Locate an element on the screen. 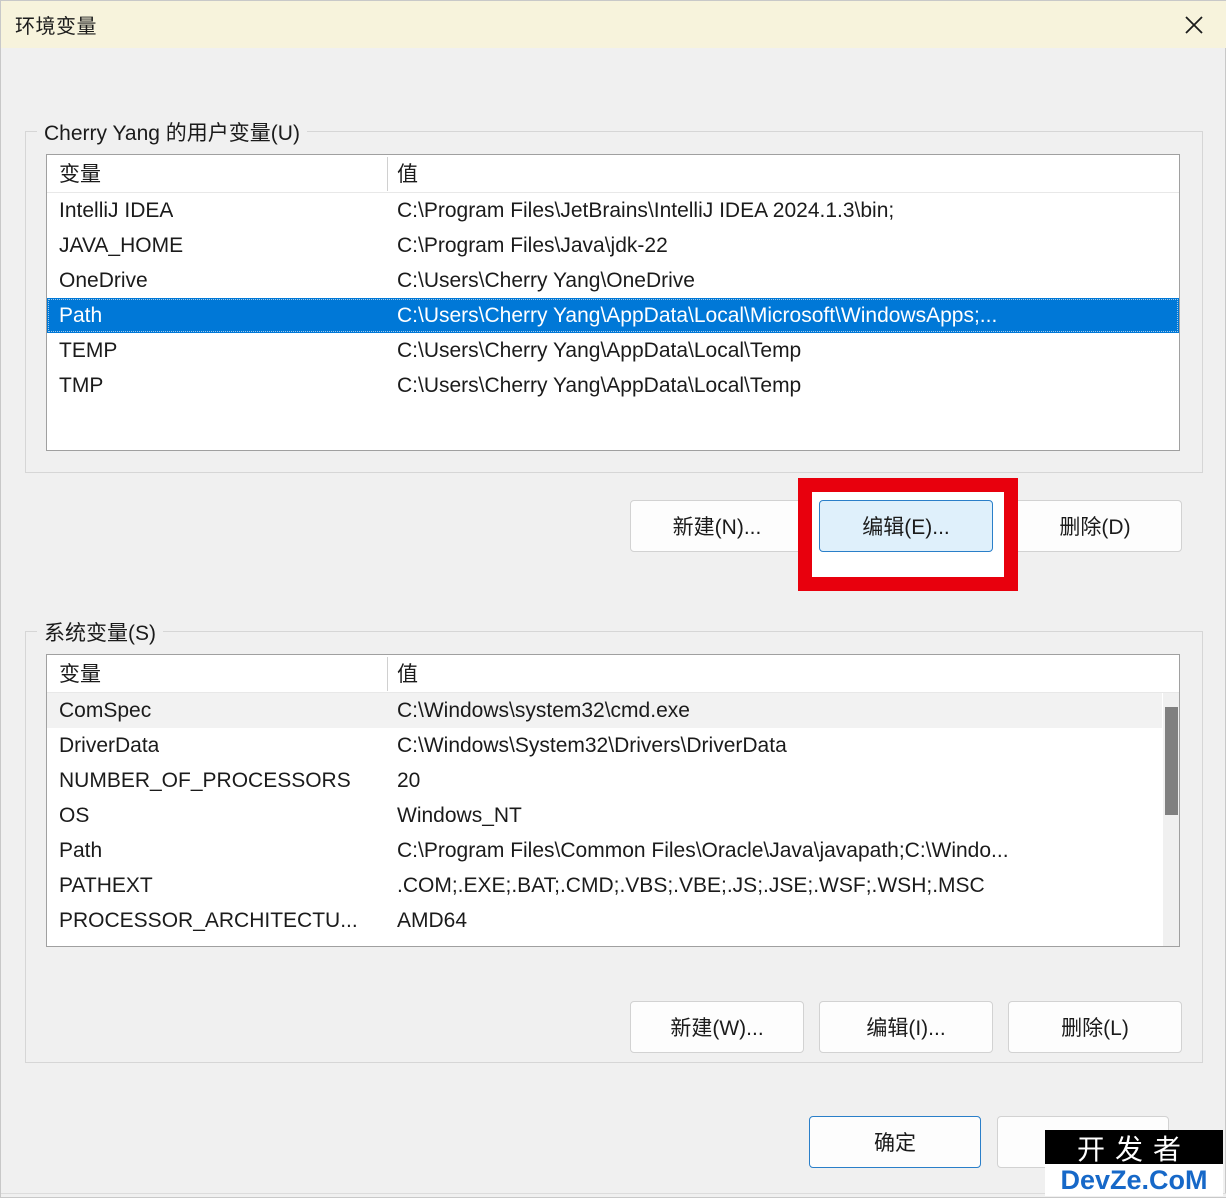 This screenshot has height=1198, width=1226. close-icon is located at coordinates (1193, 24).